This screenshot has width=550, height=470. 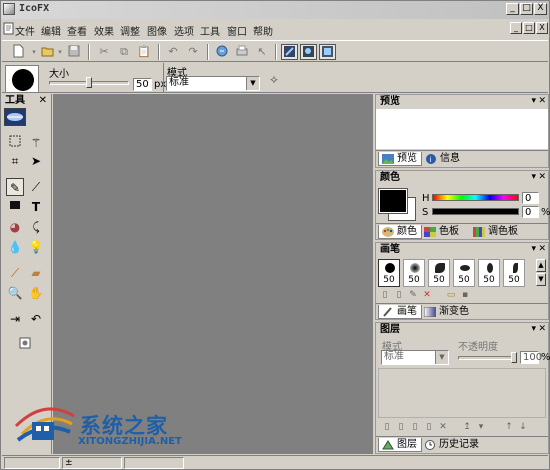 I want to click on rect-select-icon, so click(x=15, y=143).